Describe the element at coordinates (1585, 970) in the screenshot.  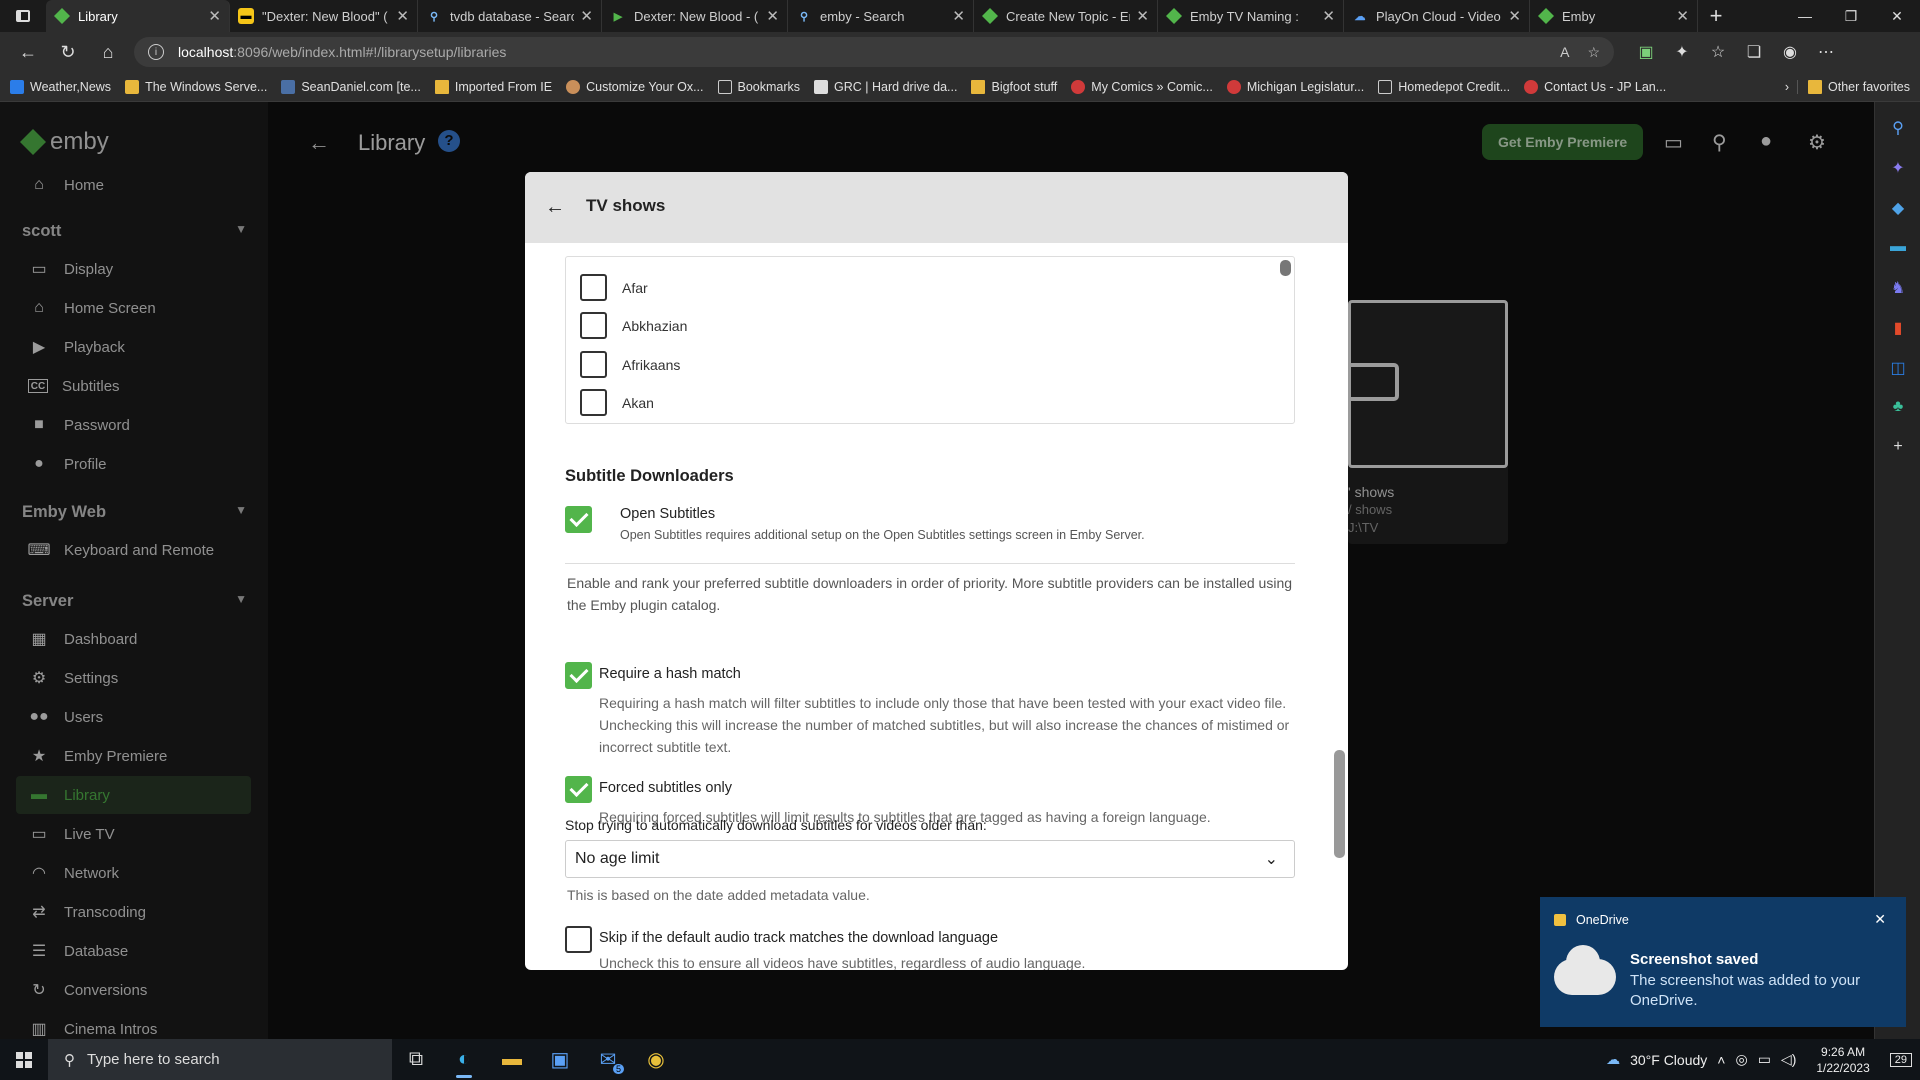
I see `cloud-icon` at that location.